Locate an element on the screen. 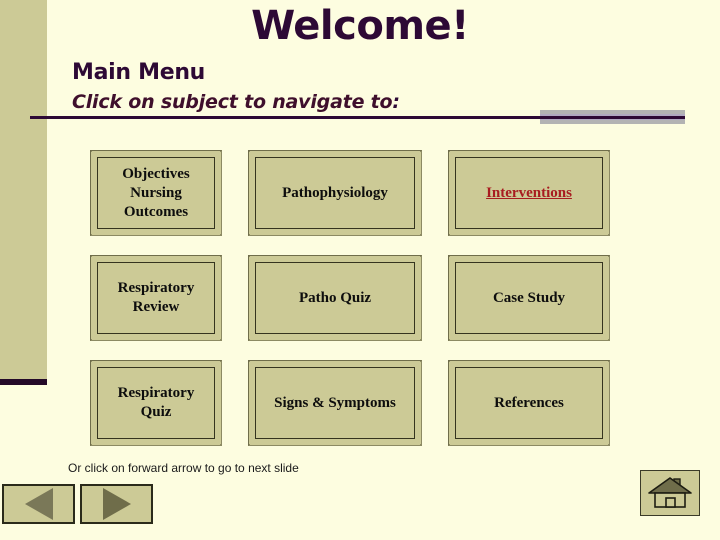  previous-slide-button is located at coordinates (38, 504).